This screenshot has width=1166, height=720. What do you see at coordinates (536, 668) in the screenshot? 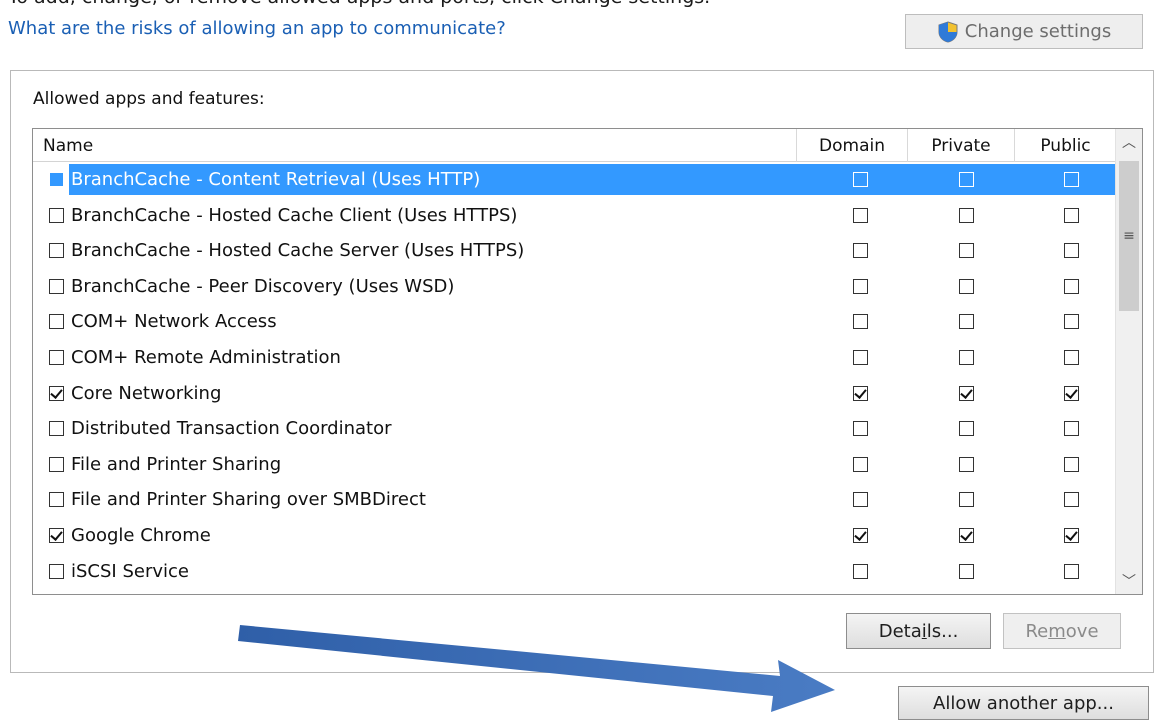
I see `annotation-arrow-icon` at bounding box center [536, 668].